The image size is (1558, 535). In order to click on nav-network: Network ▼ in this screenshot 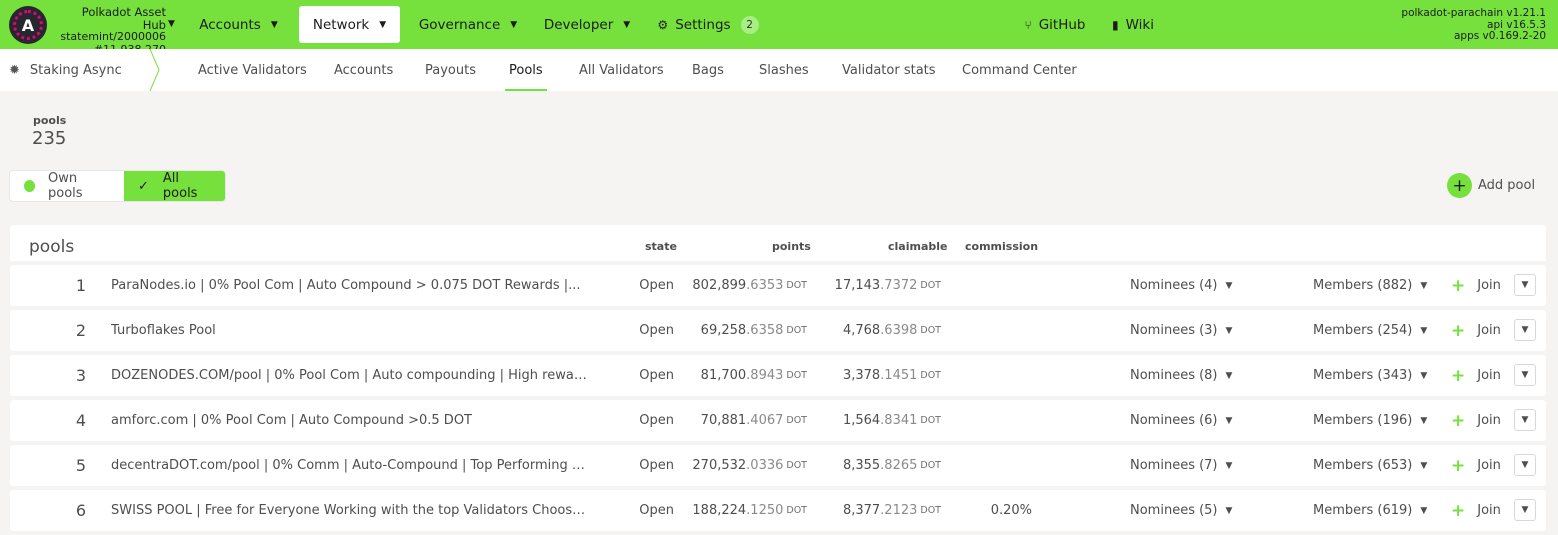, I will do `click(349, 24)`.